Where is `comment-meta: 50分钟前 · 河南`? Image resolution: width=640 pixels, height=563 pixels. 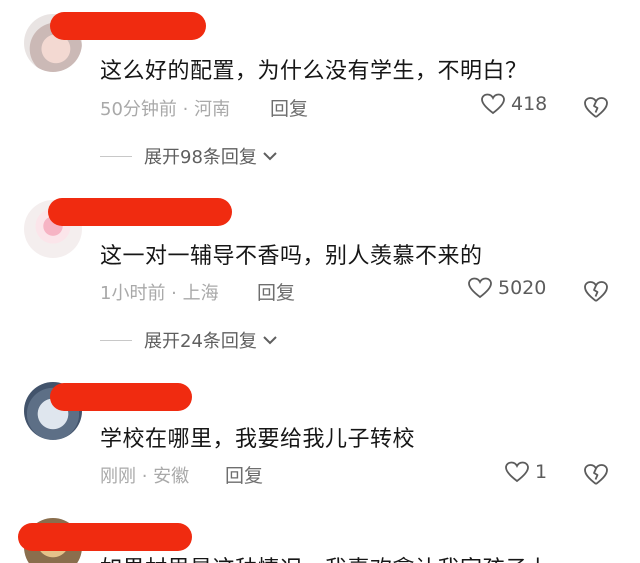 comment-meta: 50分钟前 · 河南 is located at coordinates (165, 109).